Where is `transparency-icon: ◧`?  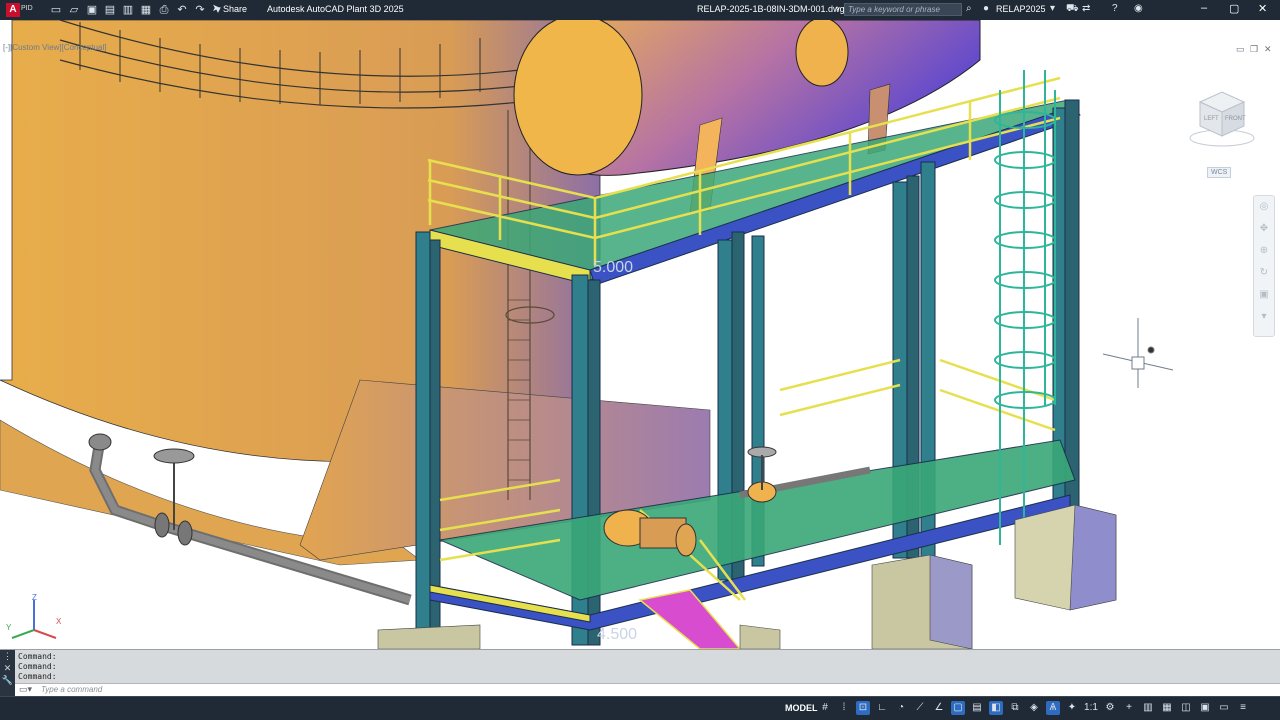 transparency-icon: ◧ is located at coordinates (996, 708).